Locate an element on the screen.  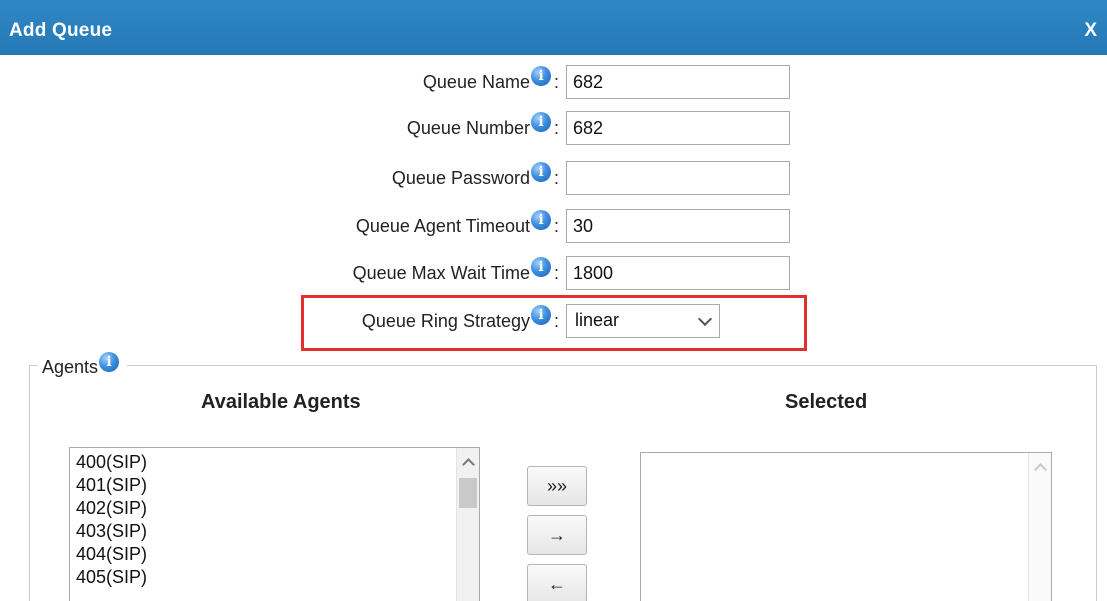
scroll-thumb is located at coordinates (468, 493).